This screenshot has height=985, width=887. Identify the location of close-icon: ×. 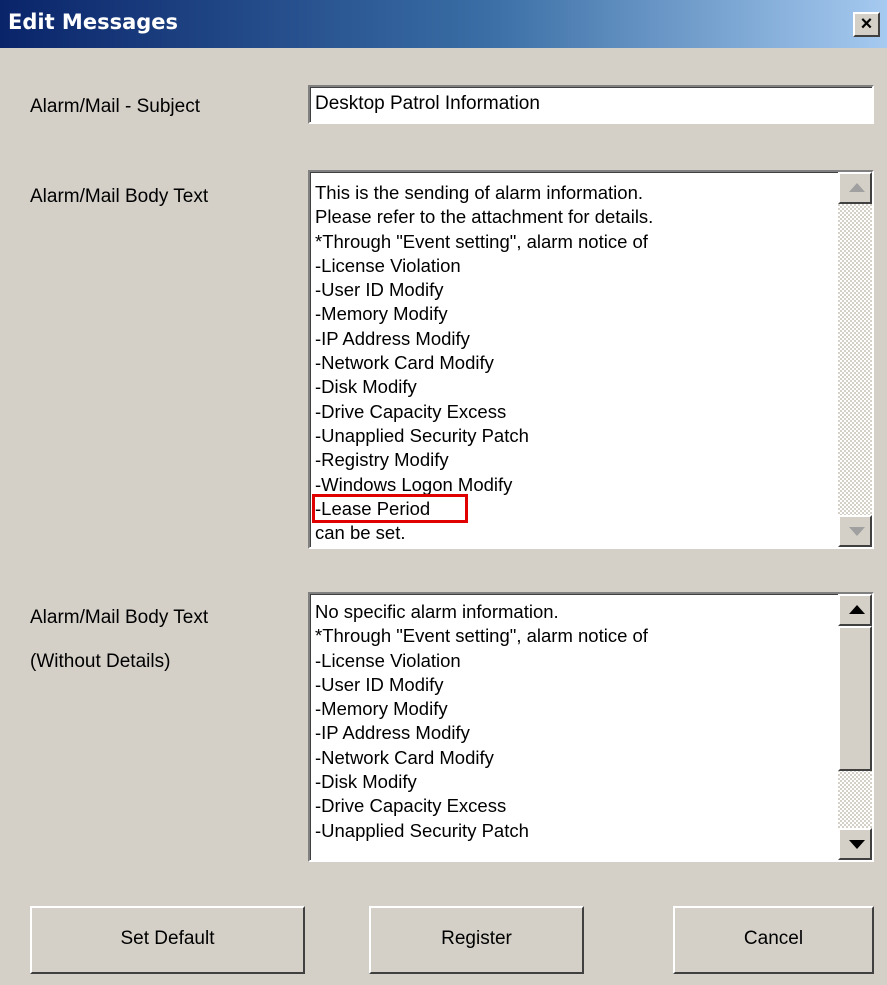
(866, 24).